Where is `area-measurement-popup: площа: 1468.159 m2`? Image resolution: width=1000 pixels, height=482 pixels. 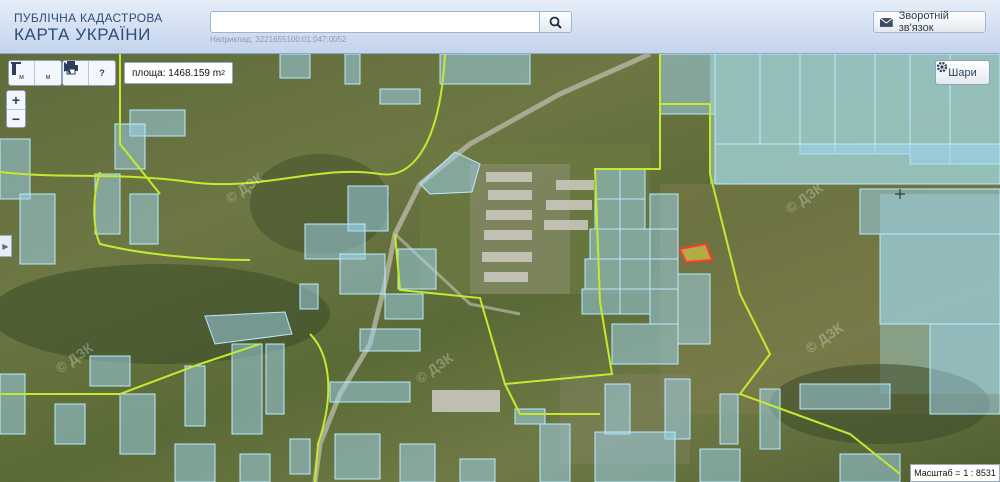
area-measurement-popup: площа: 1468.159 m2 is located at coordinates (178, 73).